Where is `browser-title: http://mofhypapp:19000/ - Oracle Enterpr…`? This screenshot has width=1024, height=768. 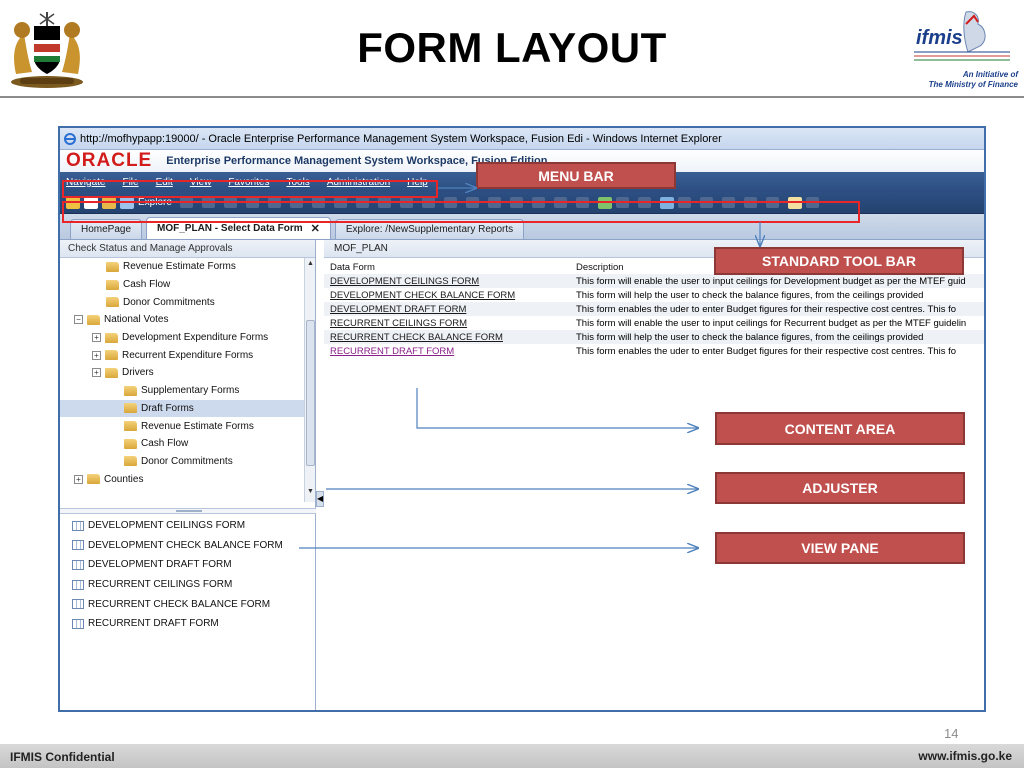
browser-title: http://mofhypapp:19000/ - Oracle Enterpr… is located at coordinates (401, 138).